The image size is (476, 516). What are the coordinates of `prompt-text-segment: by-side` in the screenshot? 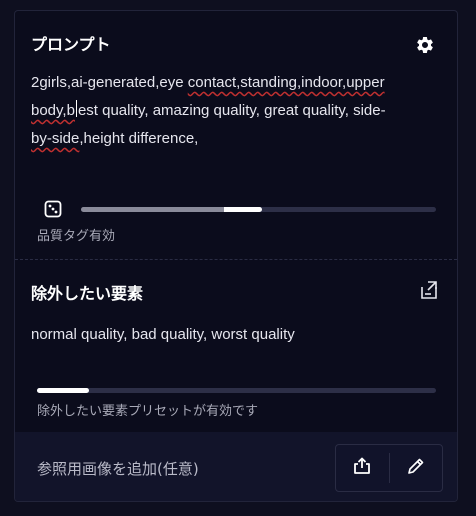 It's located at (55, 138).